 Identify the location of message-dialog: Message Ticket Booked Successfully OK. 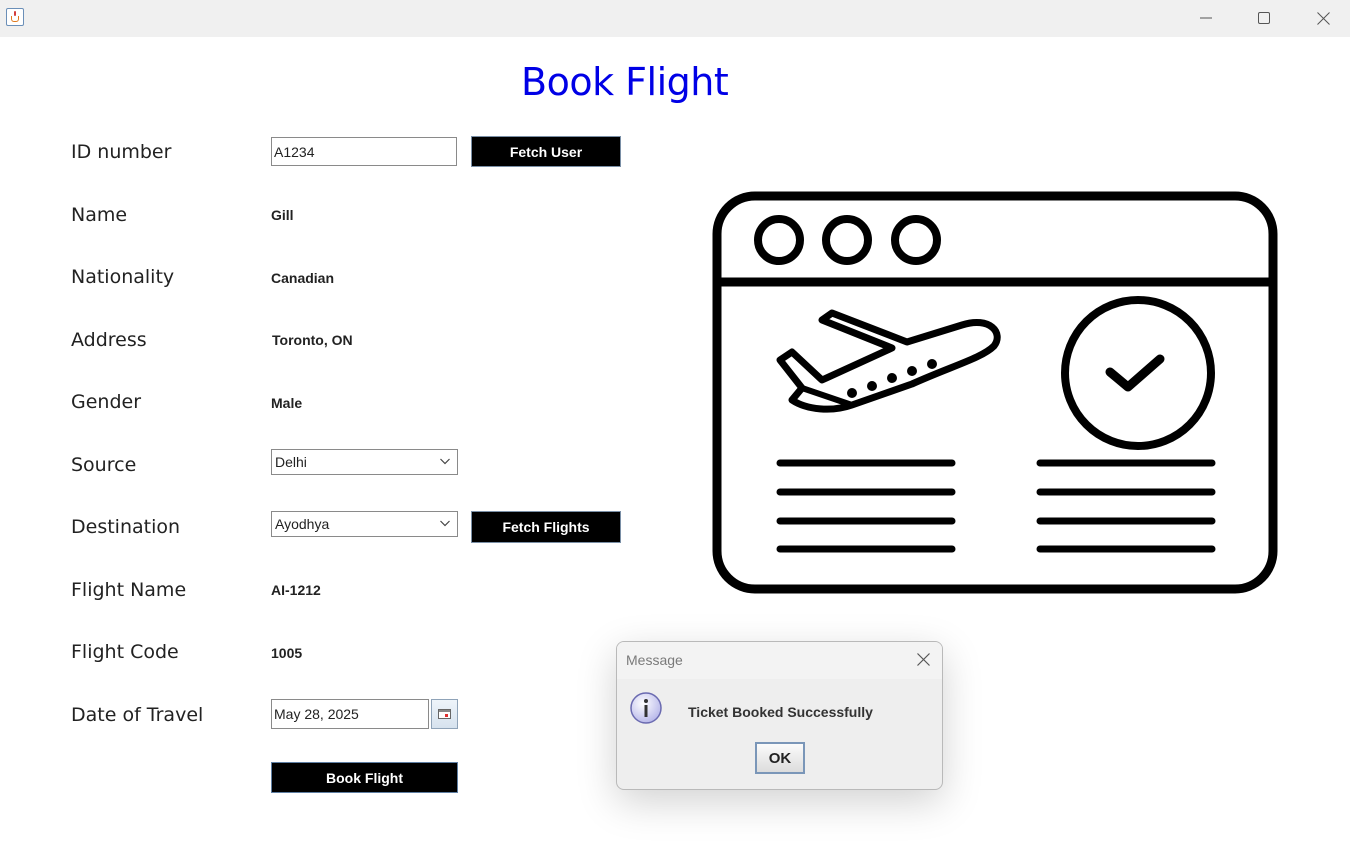
(779, 715).